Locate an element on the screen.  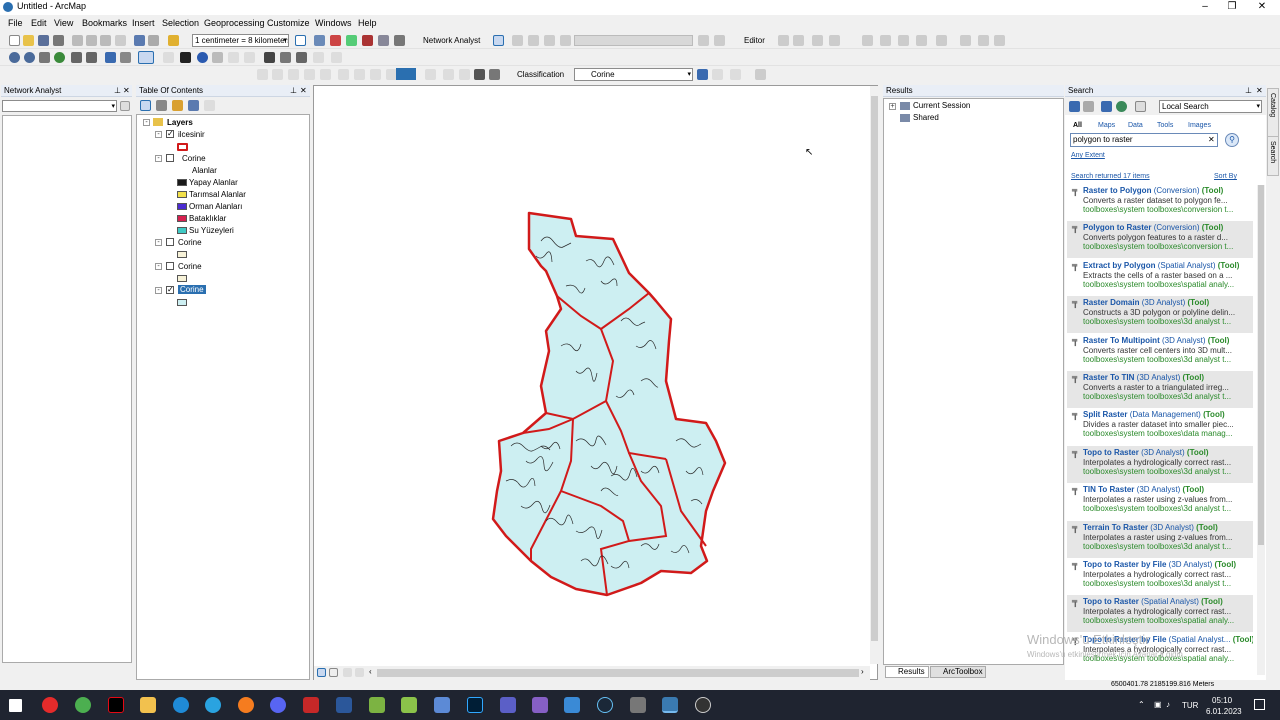
layer-0-symbol is located at coordinates (182, 147).